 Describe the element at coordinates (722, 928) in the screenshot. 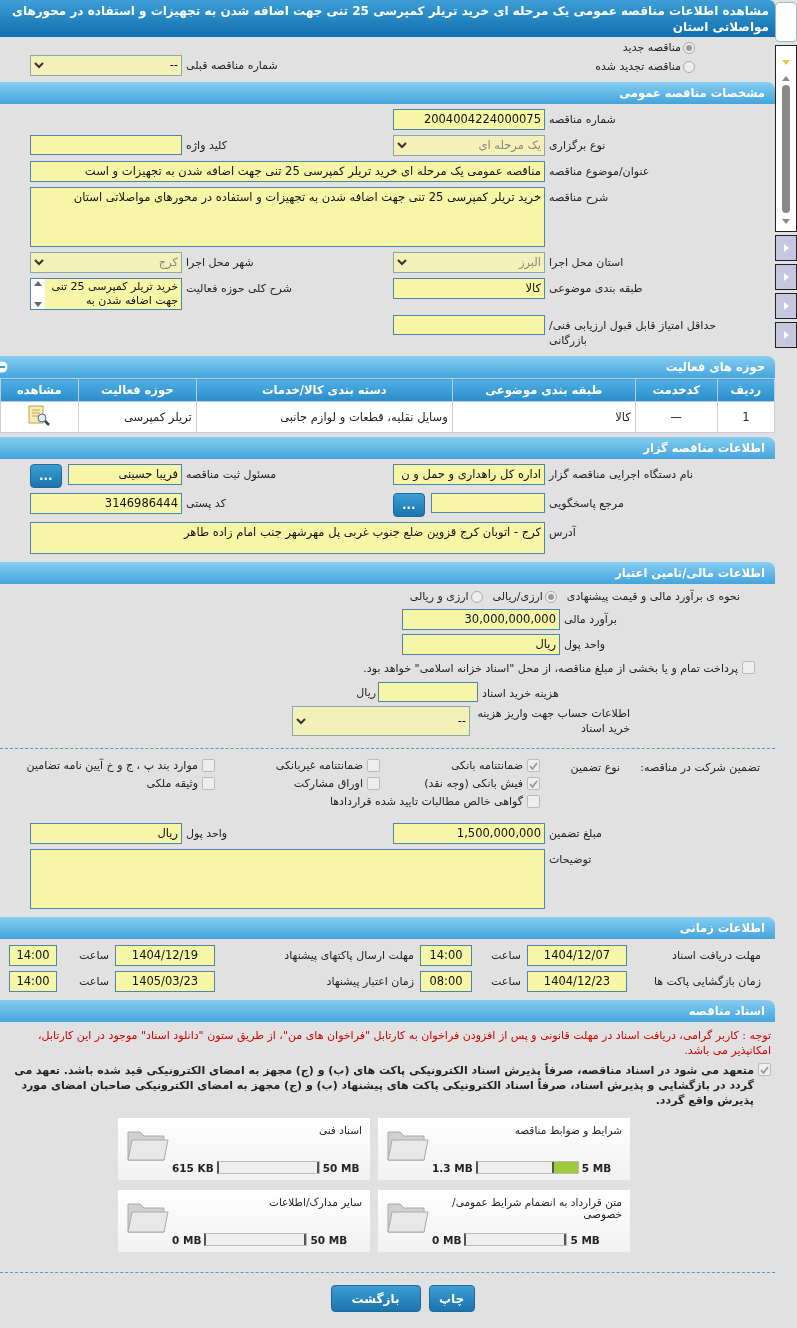

I see `section-title: اطلاعات زمانی` at that location.